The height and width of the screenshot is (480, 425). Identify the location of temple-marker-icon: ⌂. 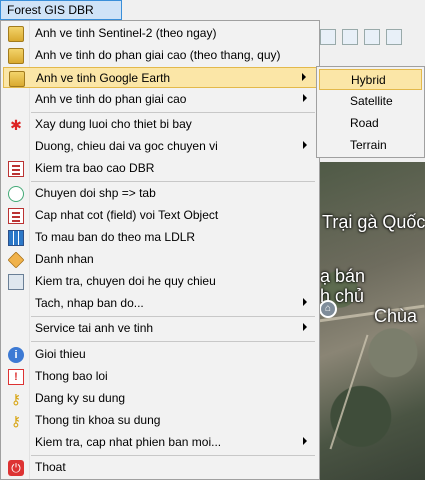
(328, 309).